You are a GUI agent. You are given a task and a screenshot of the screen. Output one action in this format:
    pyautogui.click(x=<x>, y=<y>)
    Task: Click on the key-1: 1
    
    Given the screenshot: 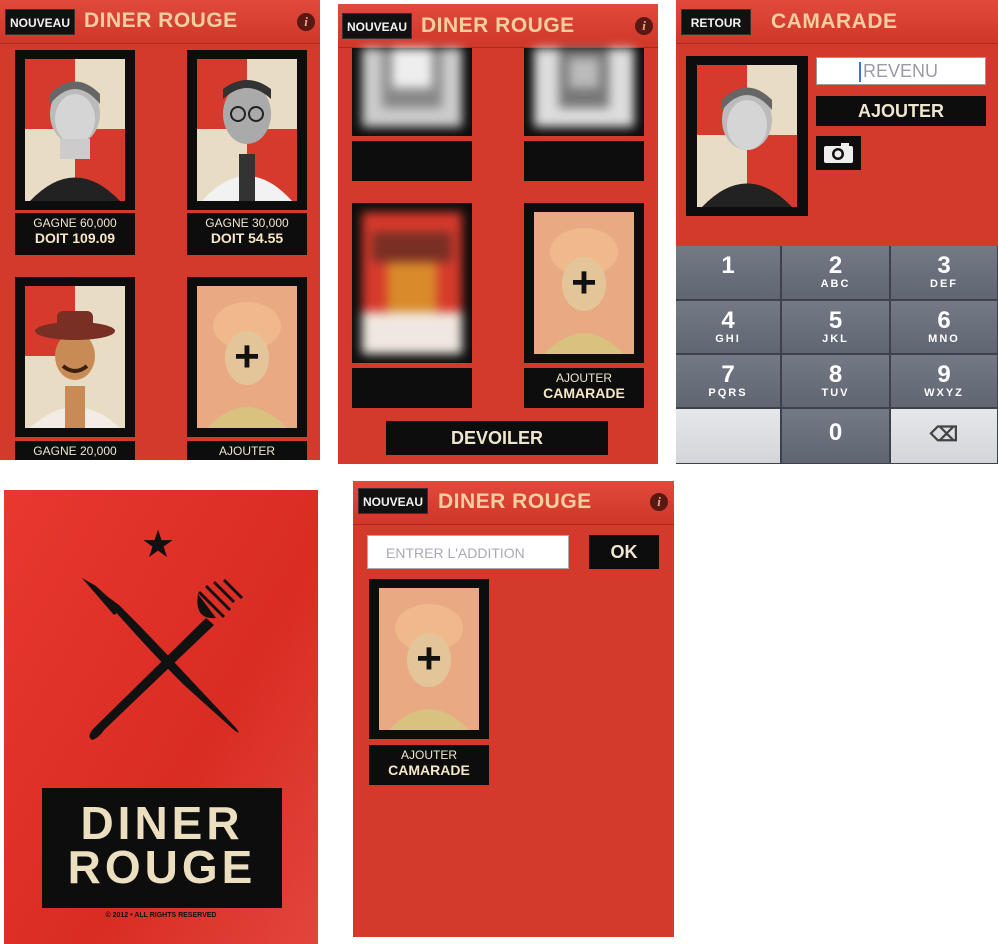 What is the action you would take?
    pyautogui.click(x=728, y=273)
    